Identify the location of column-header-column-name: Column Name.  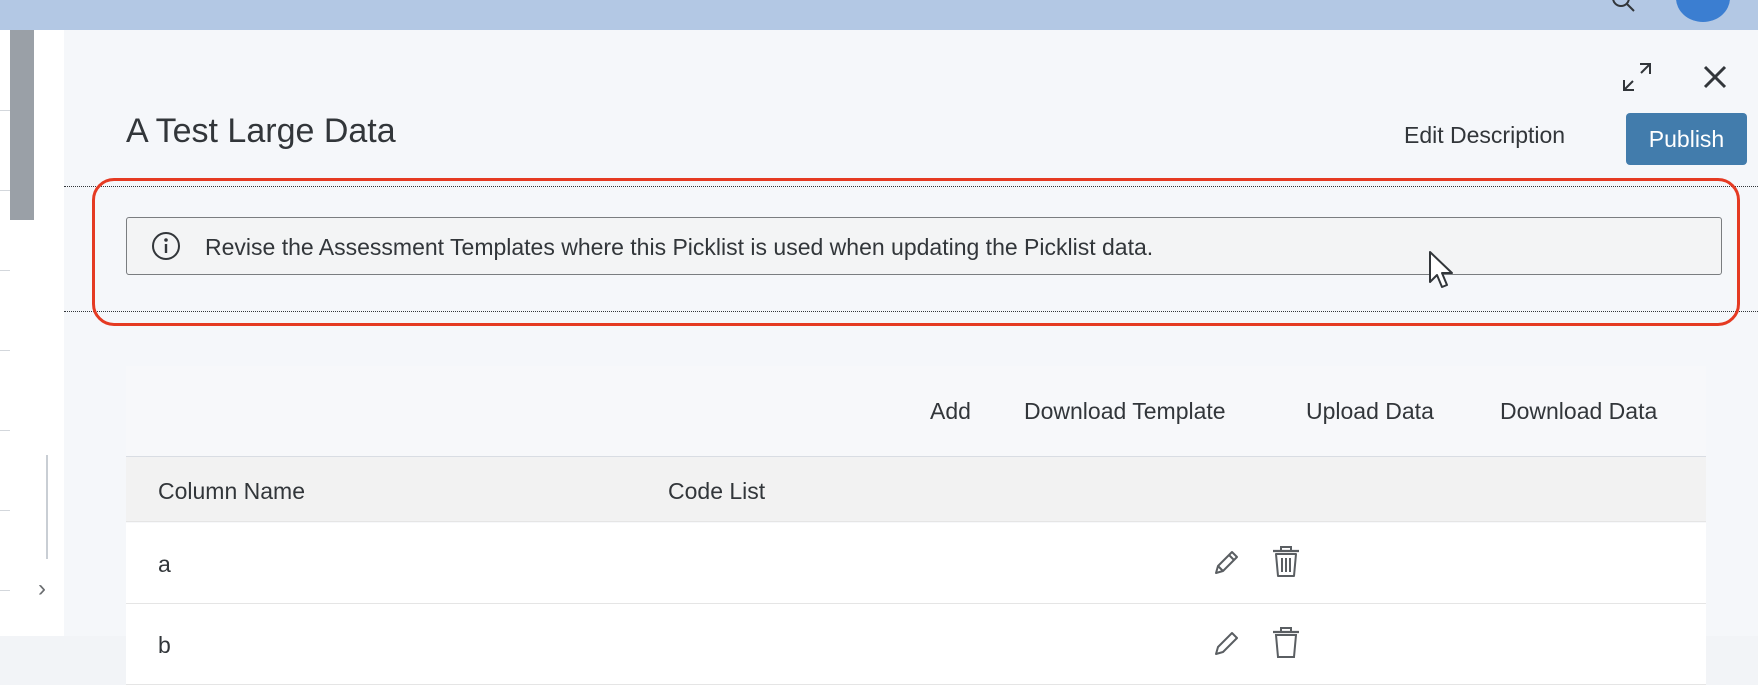
(231, 491).